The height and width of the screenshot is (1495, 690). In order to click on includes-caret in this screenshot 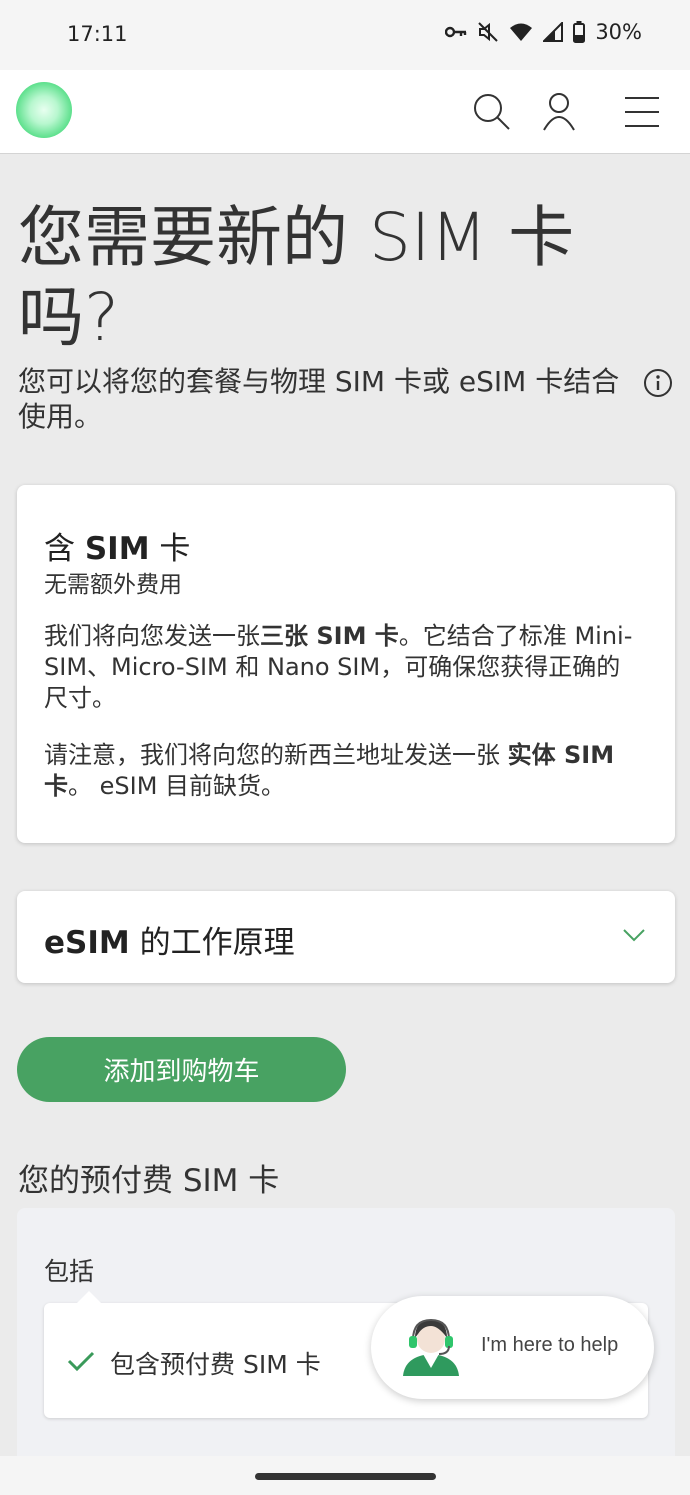, I will do `click(89, 1297)`.